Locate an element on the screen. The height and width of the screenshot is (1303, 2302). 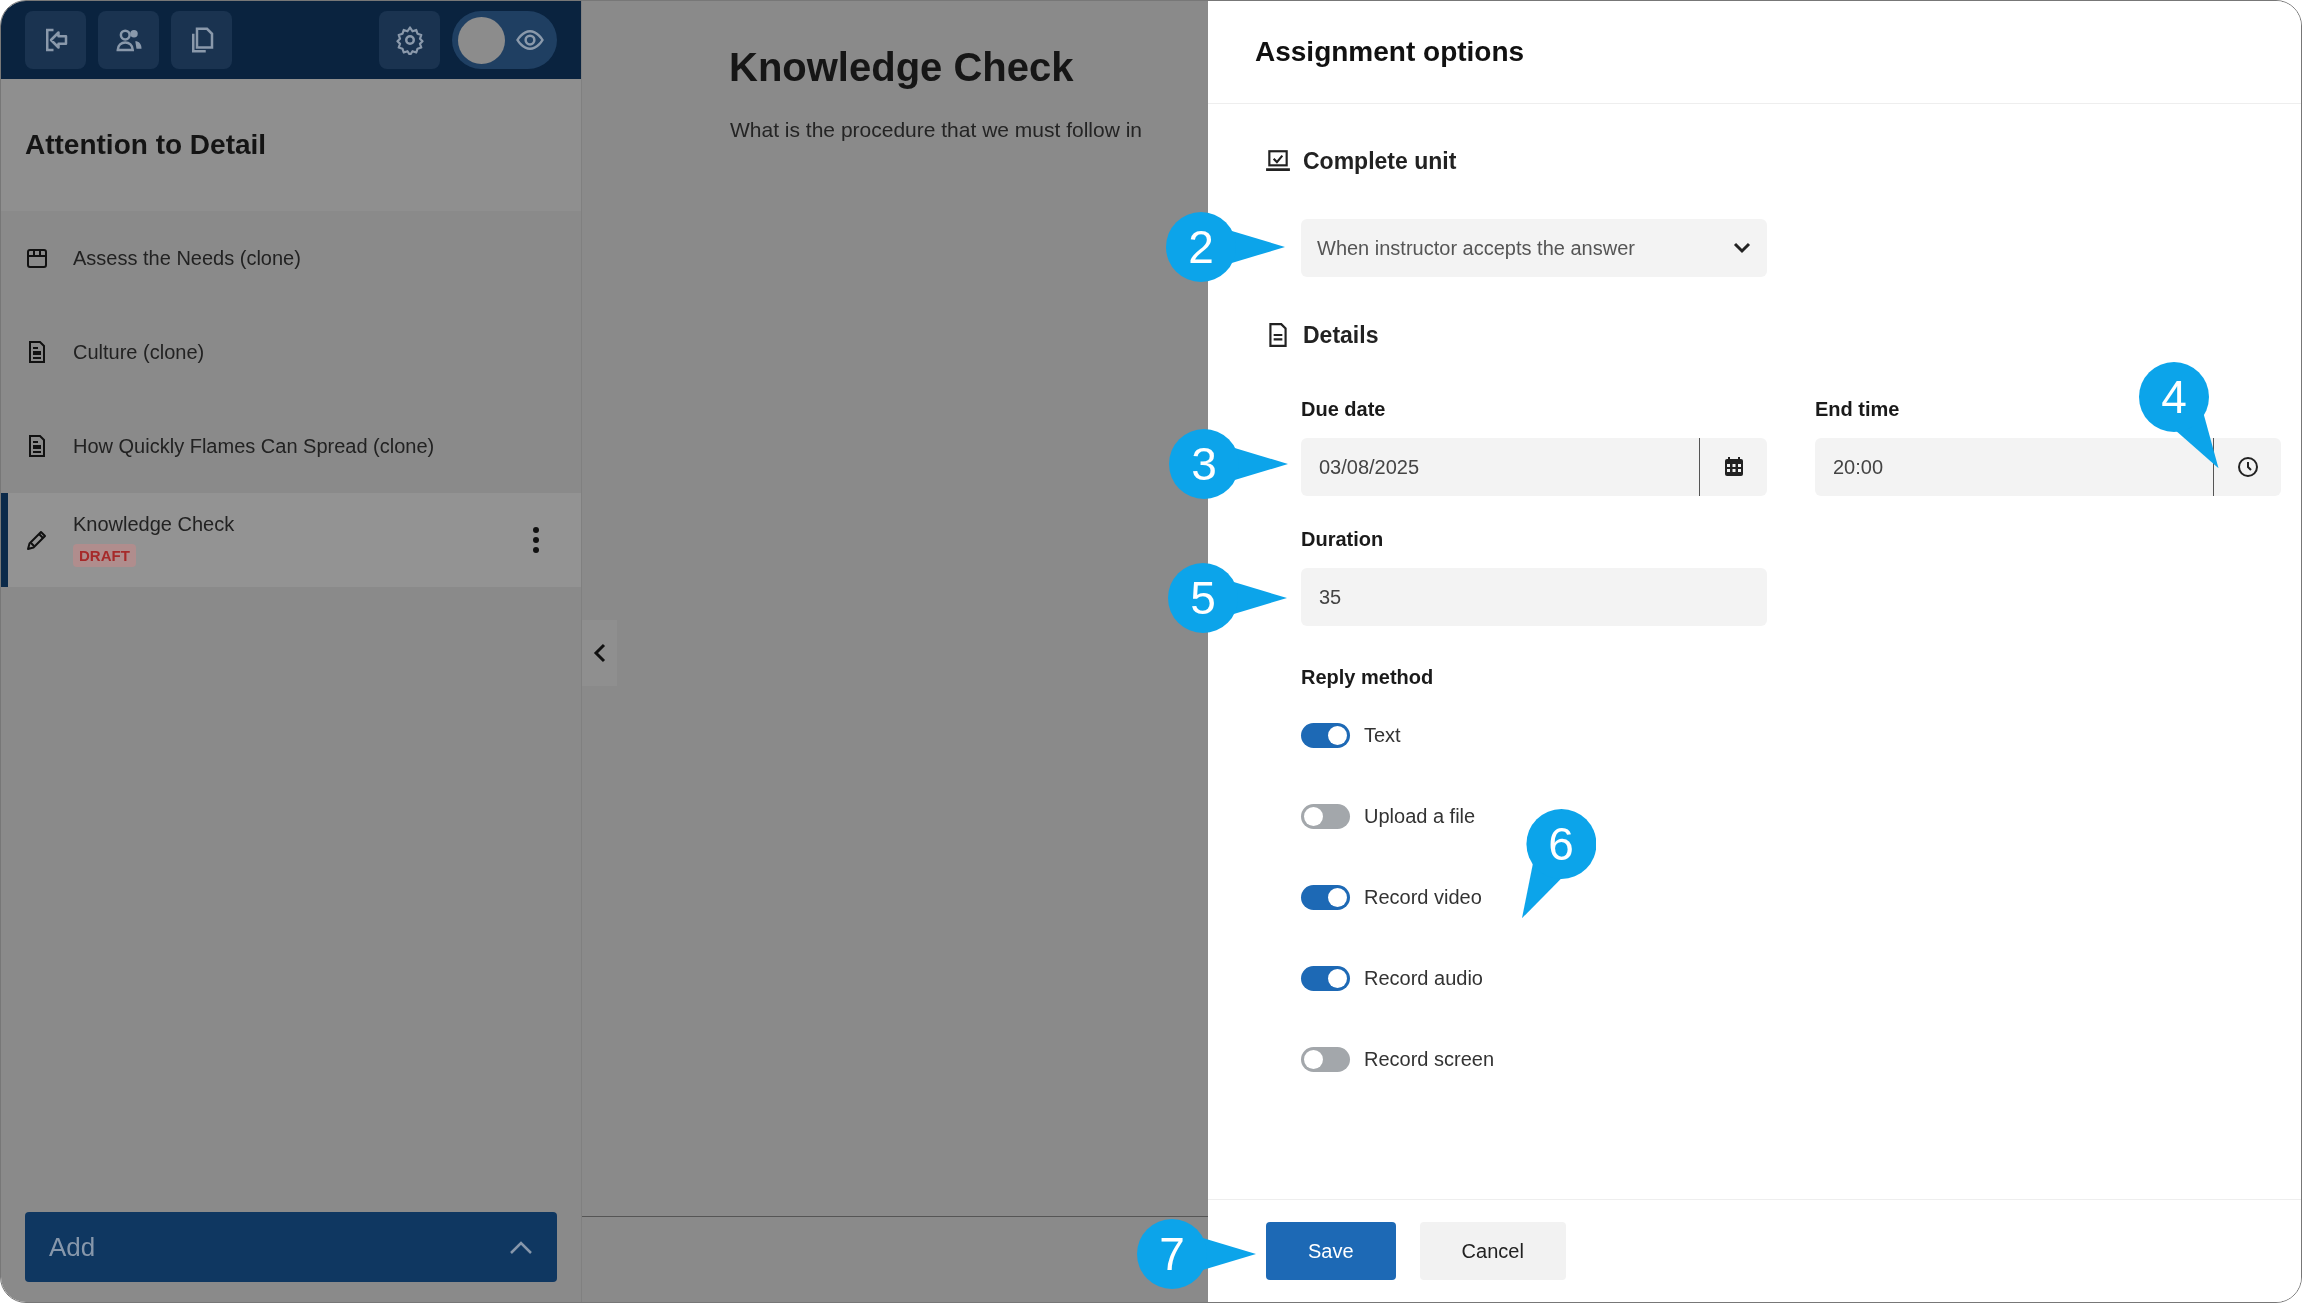
clock-icon is located at coordinates (2247, 467).